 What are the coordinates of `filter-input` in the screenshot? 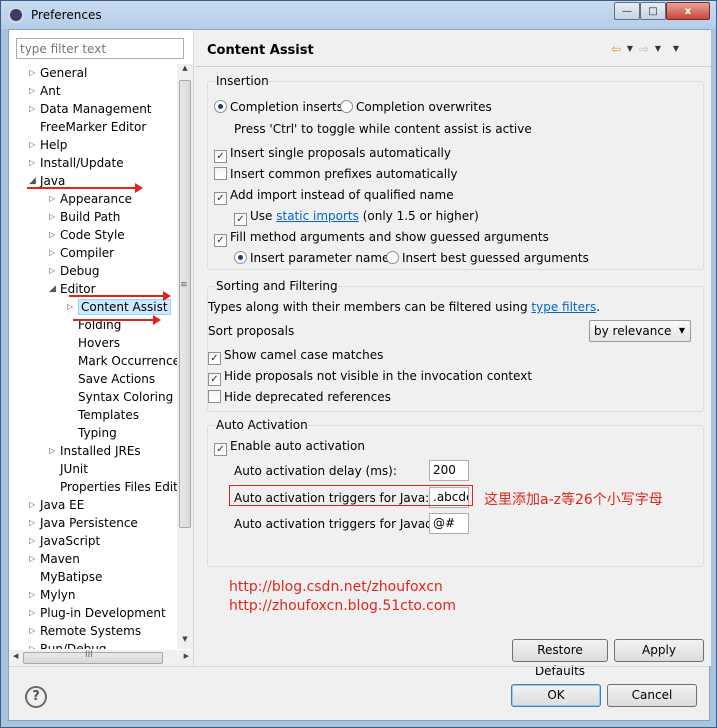 It's located at (100, 48).